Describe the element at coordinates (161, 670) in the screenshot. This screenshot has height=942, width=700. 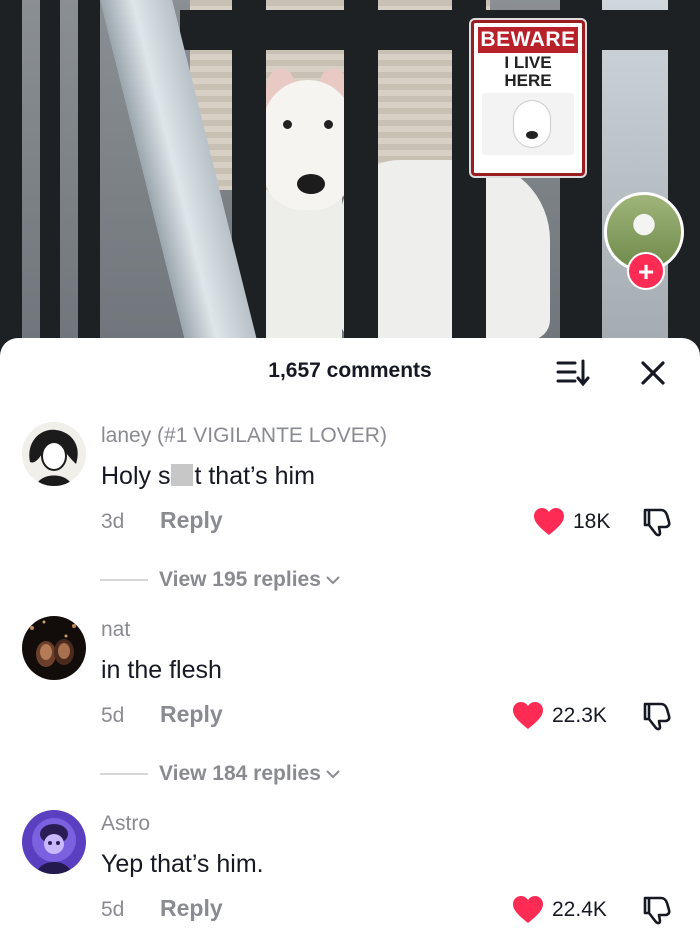
I see `comment-text: in the flesh` at that location.